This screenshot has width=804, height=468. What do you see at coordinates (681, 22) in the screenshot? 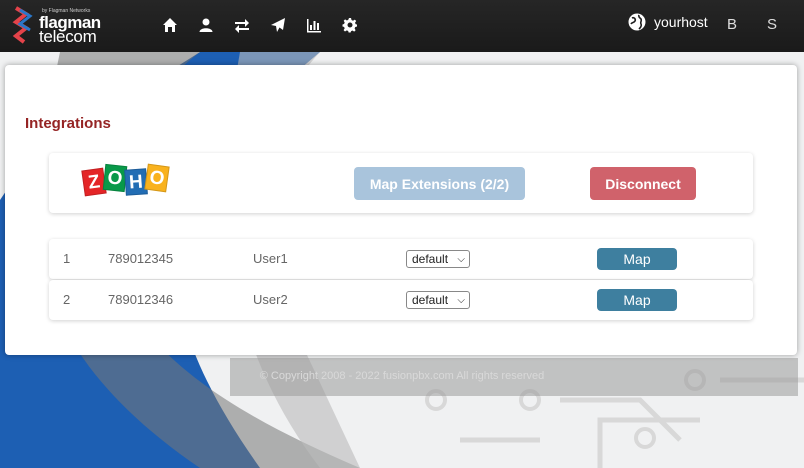
I see `host-label: yourhost` at bounding box center [681, 22].